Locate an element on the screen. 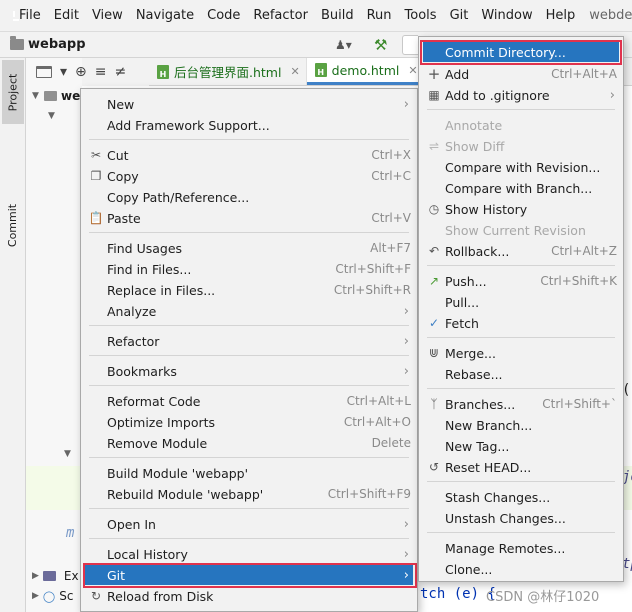  commit-tool-tab: Commit is located at coordinates (13, 225).